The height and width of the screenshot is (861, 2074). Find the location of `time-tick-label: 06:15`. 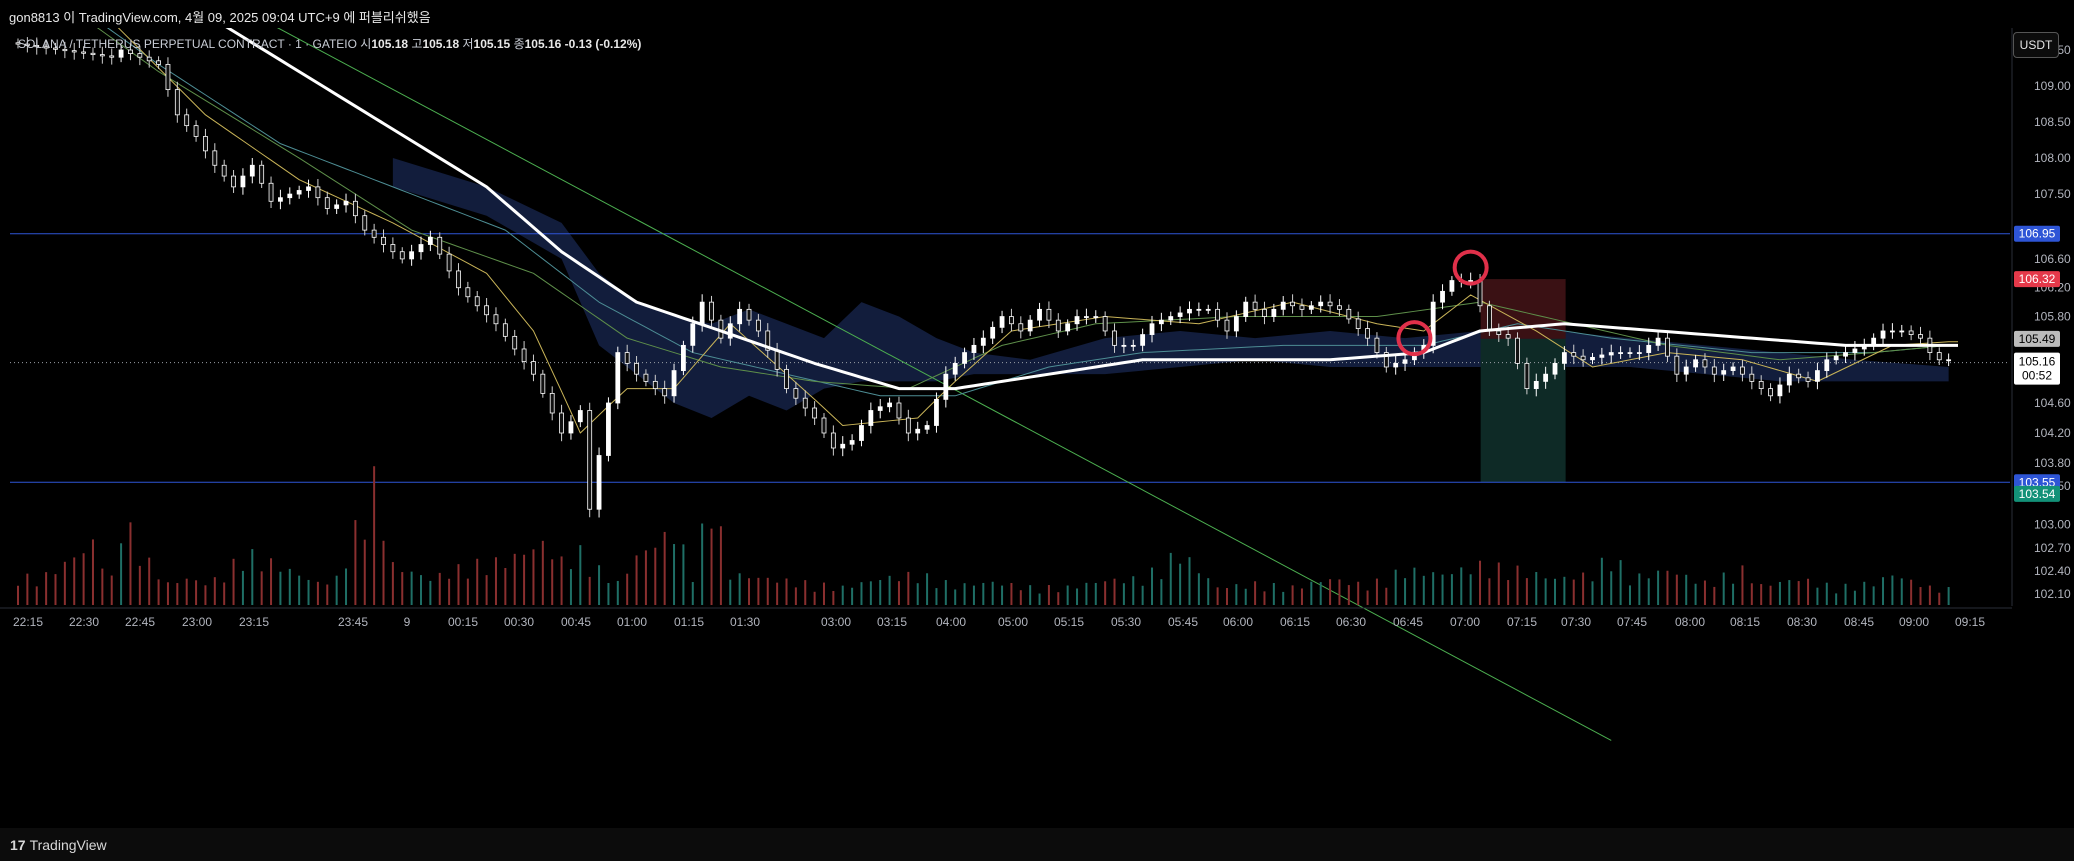

time-tick-label: 06:15 is located at coordinates (1295, 622).